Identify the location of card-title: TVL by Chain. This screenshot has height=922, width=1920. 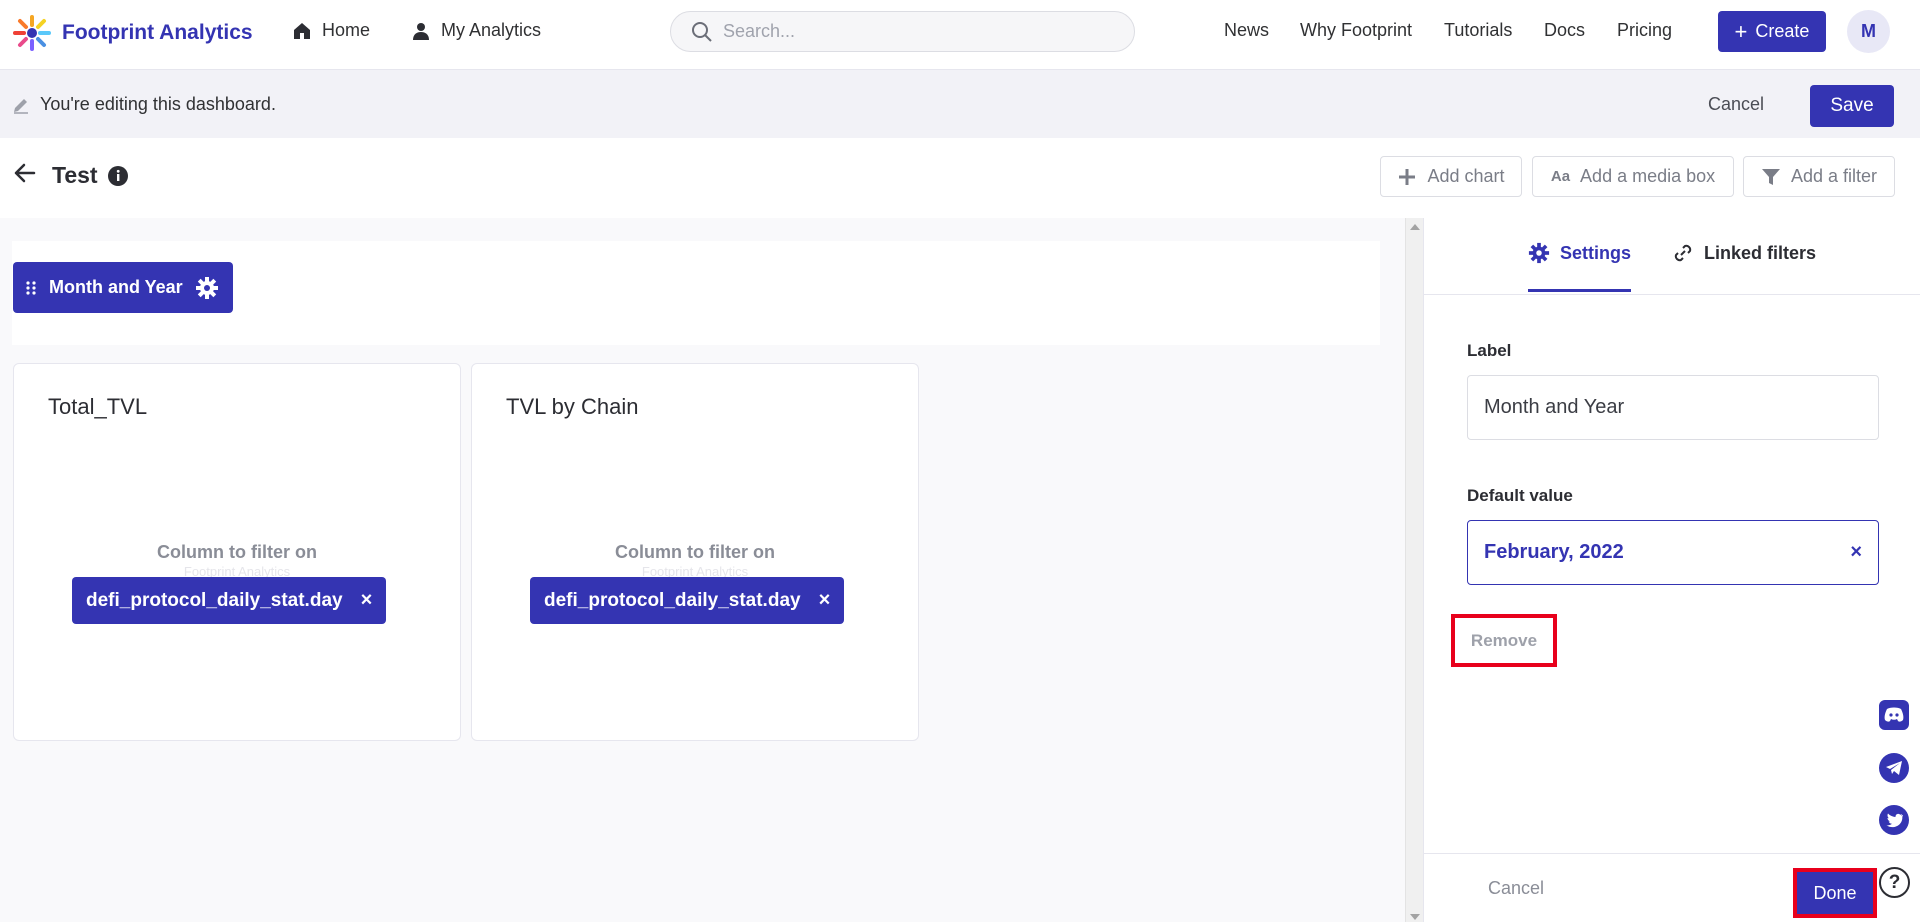
(572, 406).